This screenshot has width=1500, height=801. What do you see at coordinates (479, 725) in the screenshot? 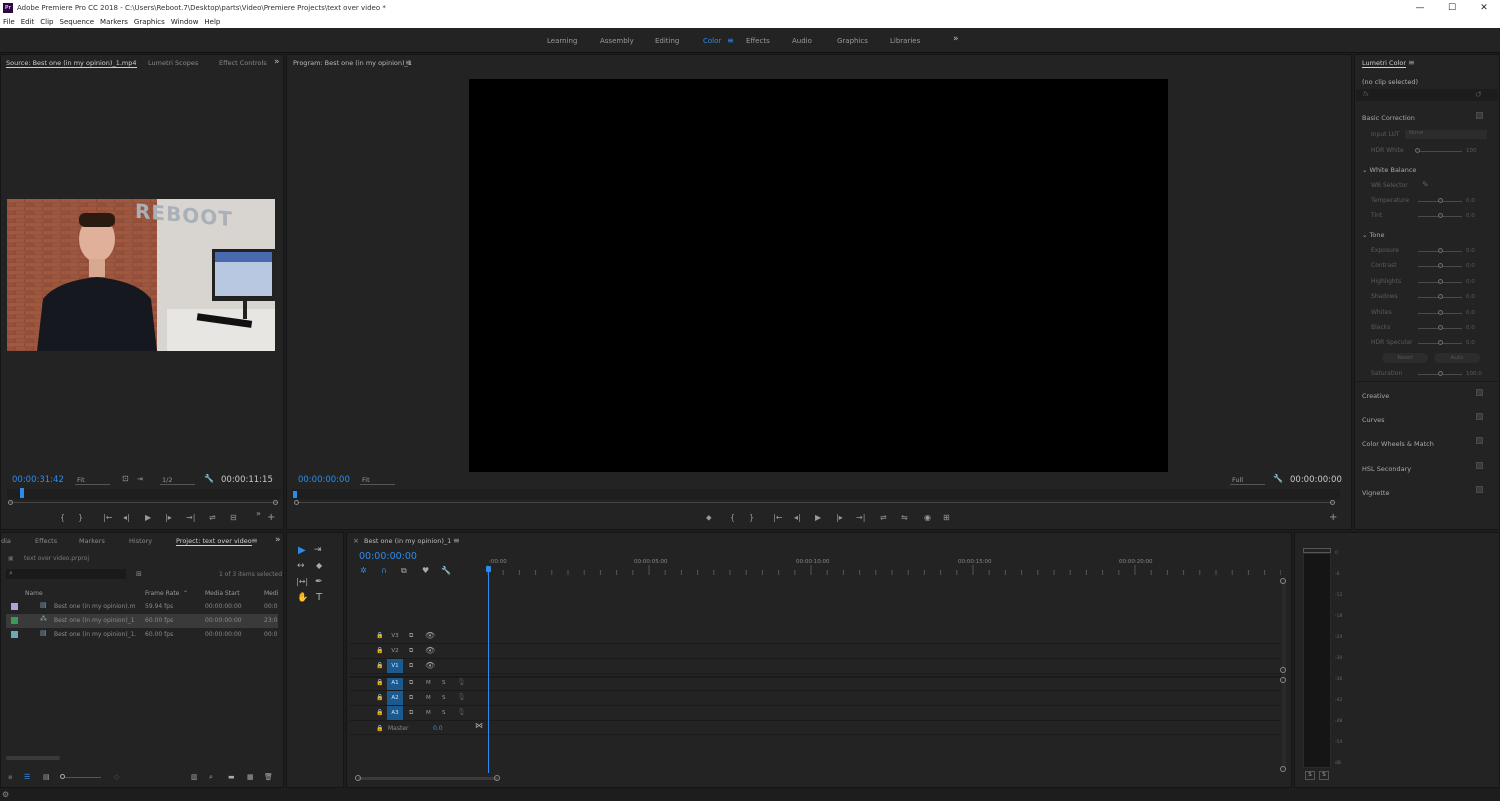
I see `master-end-icon: ⋈` at bounding box center [479, 725].